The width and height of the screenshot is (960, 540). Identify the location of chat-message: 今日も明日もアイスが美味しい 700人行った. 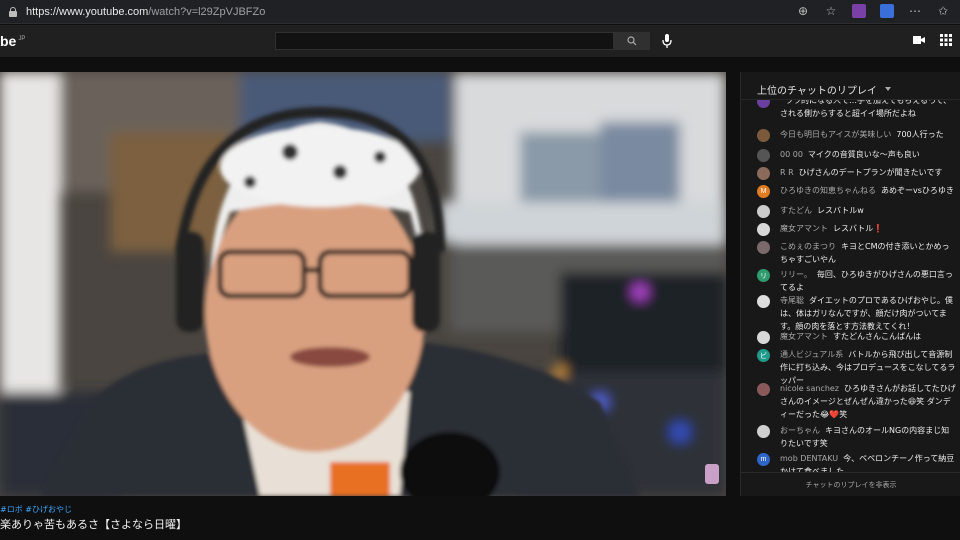
(857, 135).